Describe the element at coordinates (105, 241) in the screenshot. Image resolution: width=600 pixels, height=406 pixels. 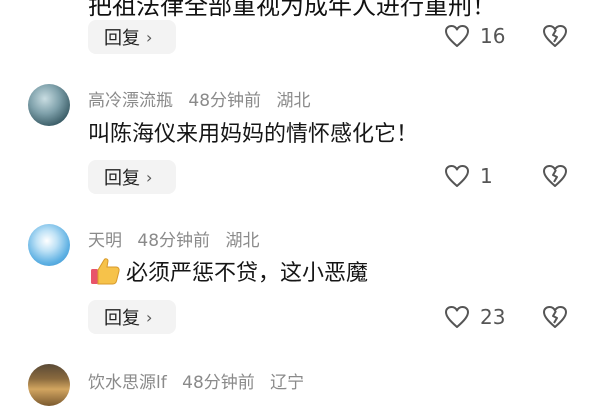
I see `username: 天明` at that location.